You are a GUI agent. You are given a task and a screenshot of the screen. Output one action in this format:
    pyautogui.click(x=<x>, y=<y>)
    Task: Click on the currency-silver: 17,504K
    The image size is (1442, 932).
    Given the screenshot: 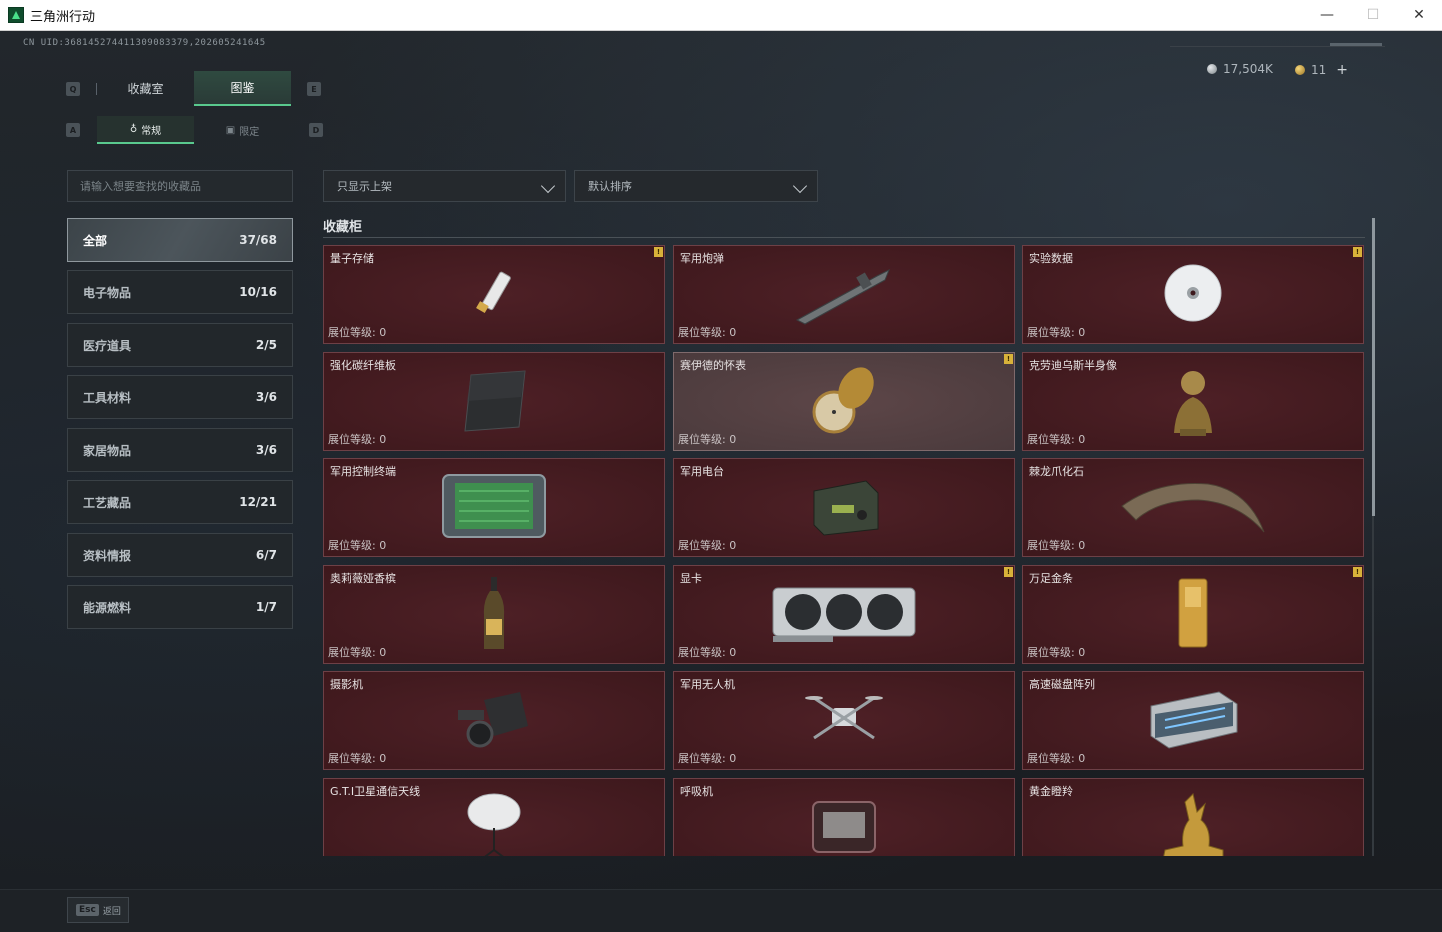 What is the action you would take?
    pyautogui.click(x=1240, y=69)
    